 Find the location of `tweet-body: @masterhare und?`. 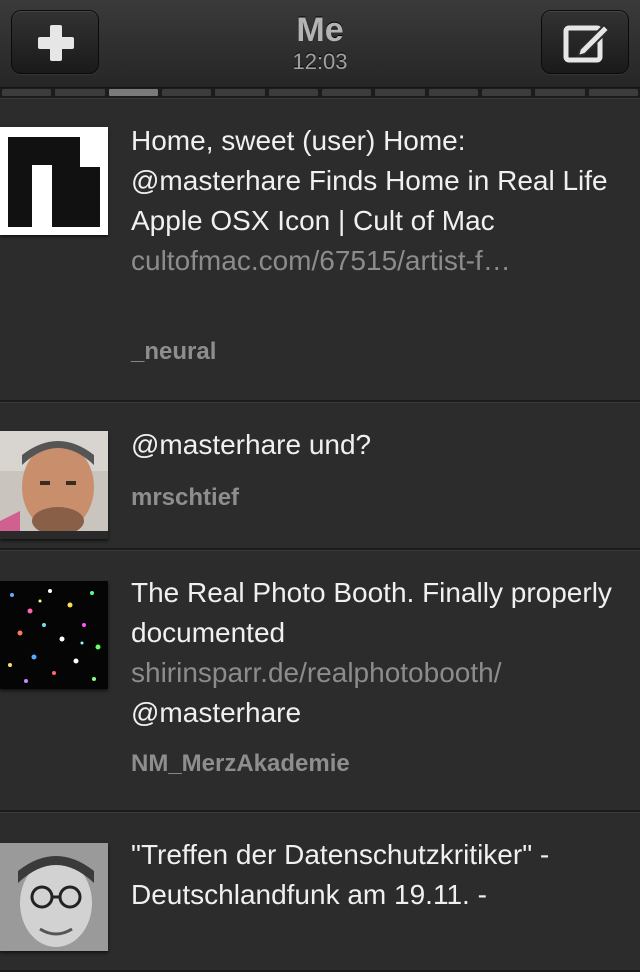

tweet-body: @masterhare und? is located at coordinates (251, 444).